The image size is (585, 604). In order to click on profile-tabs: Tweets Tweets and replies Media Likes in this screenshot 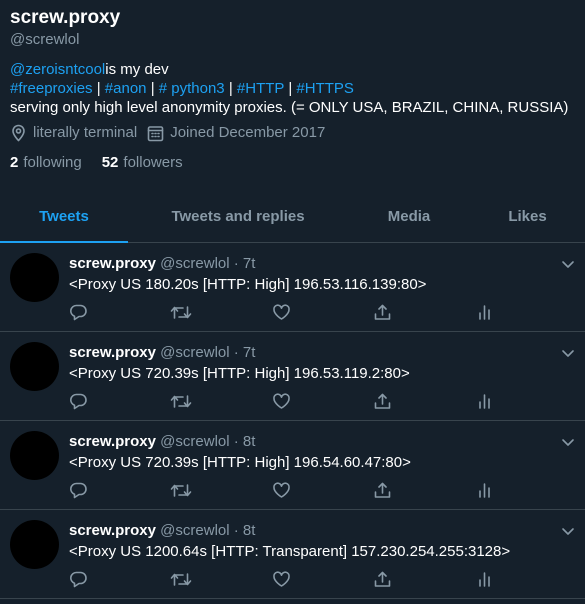, I will do `click(292, 216)`.